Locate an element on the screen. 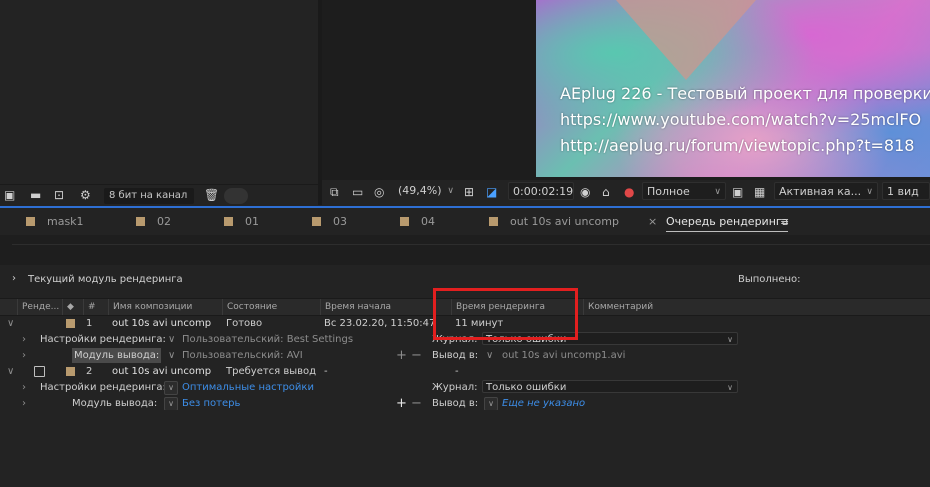 This screenshot has height=487, width=930. output-module-value: Пользовательский: AVI is located at coordinates (242, 355).